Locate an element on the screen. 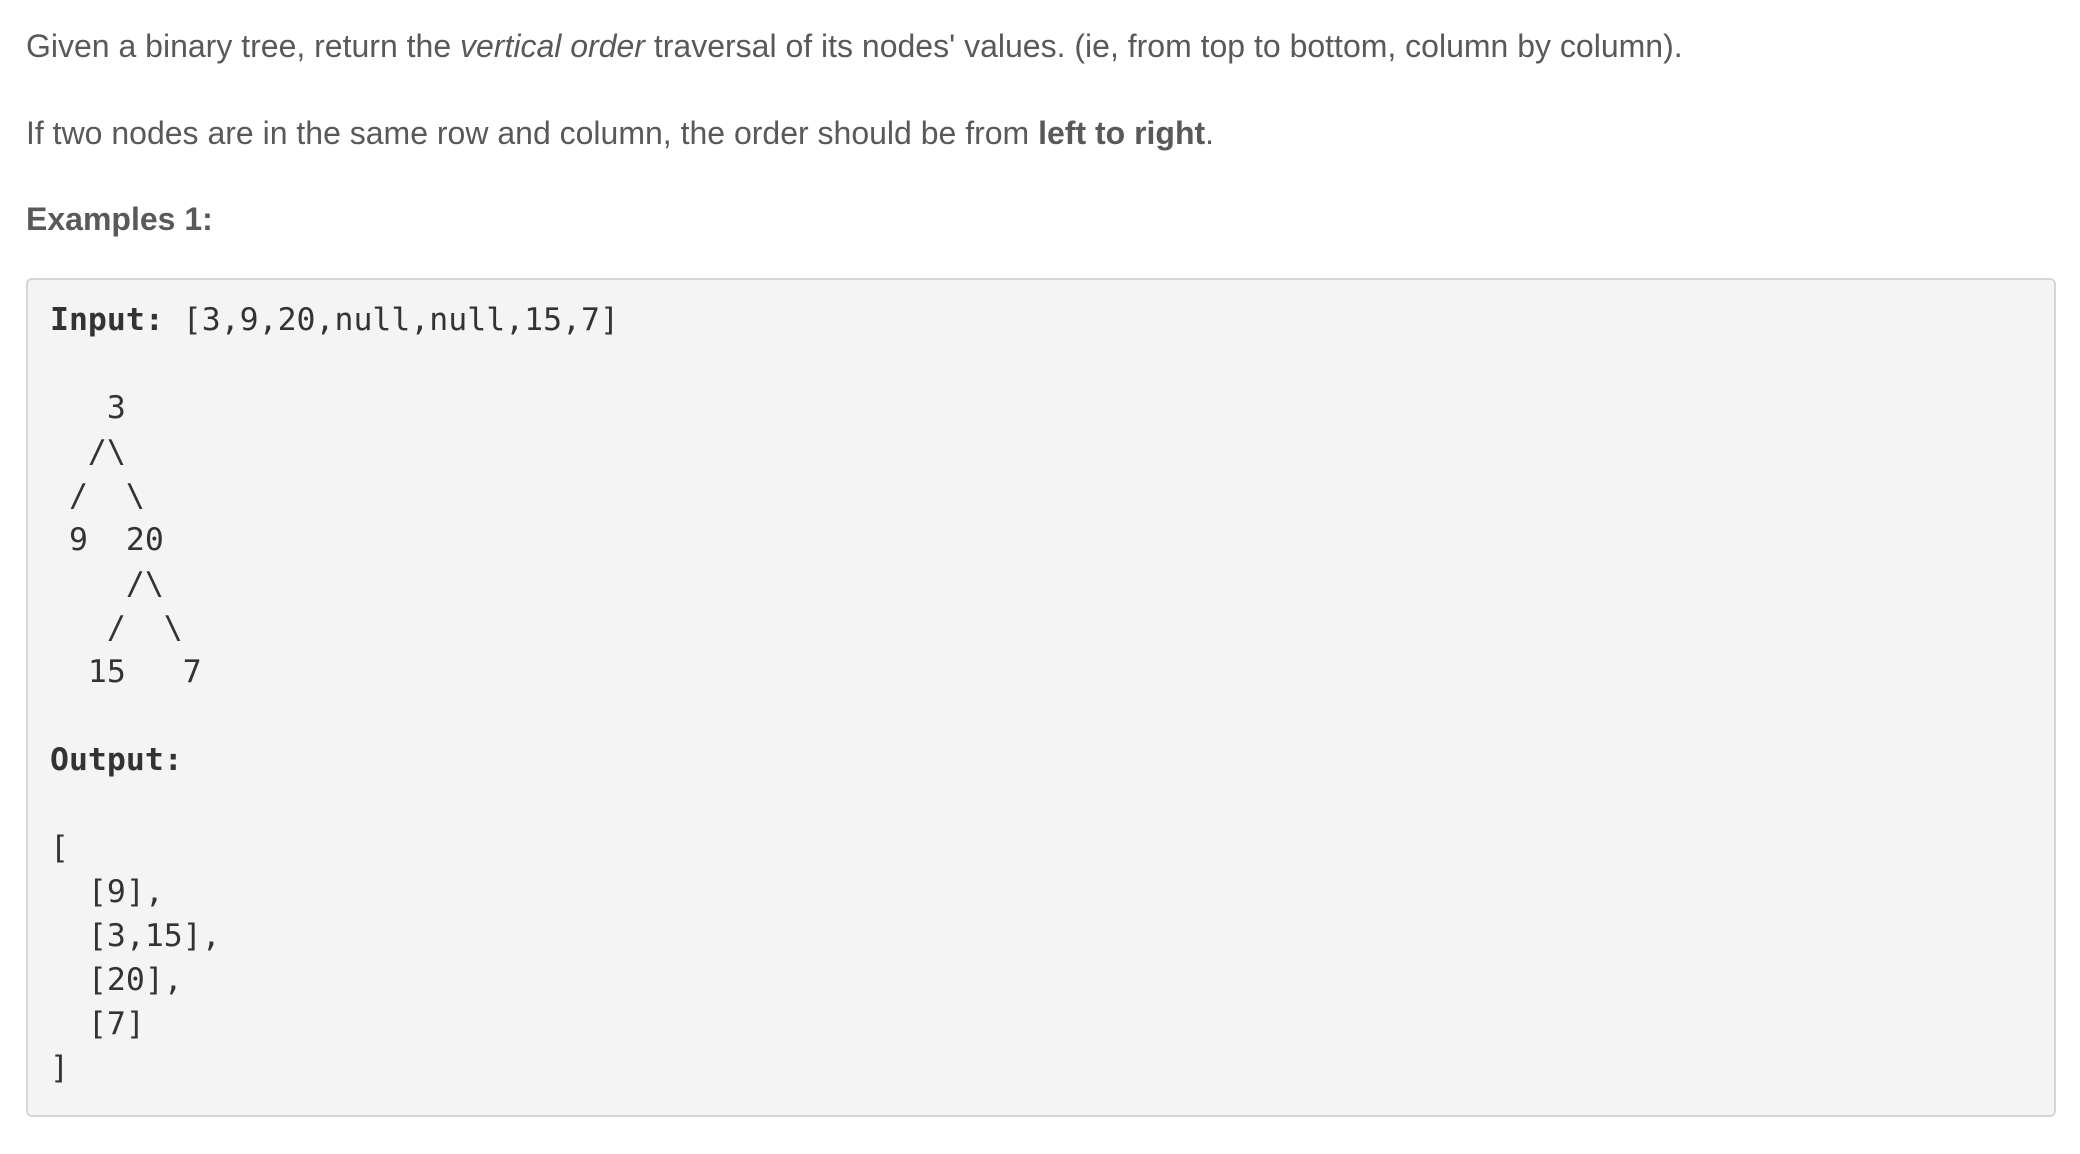 Image resolution: width=2080 pixels, height=1154 pixels. ordering-rule-text-end: . is located at coordinates (1210, 133).